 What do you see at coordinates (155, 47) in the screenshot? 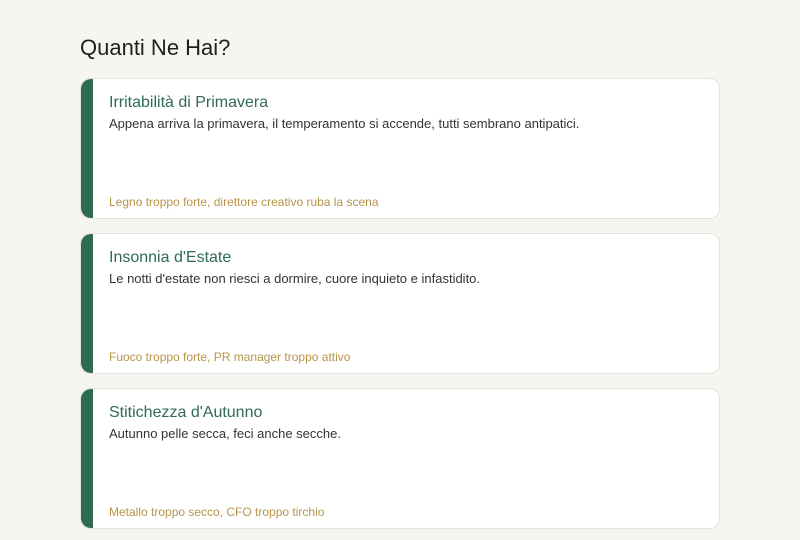
I see `page-title: Quanti Ne Hai?` at bounding box center [155, 47].